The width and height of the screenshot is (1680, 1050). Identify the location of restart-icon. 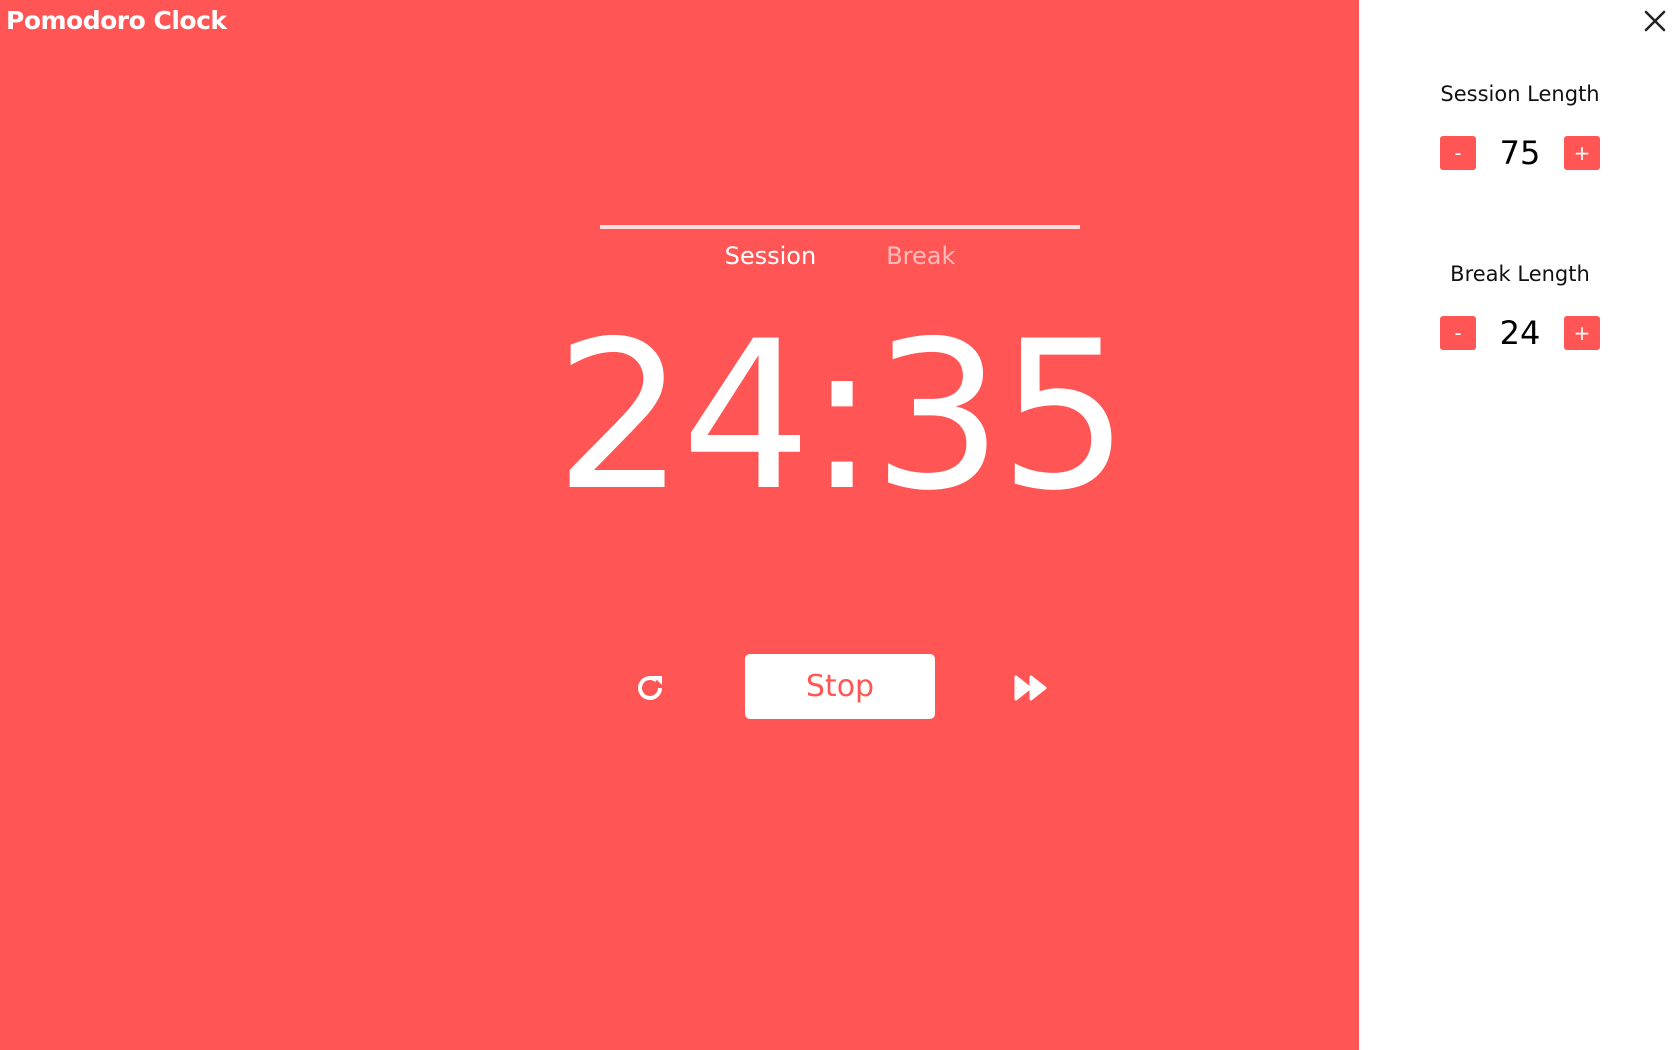
(650, 688).